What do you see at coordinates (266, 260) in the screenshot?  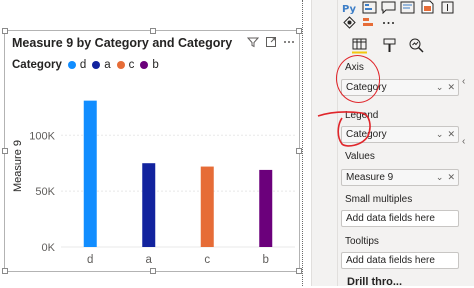 I see `x-tick-label: b` at bounding box center [266, 260].